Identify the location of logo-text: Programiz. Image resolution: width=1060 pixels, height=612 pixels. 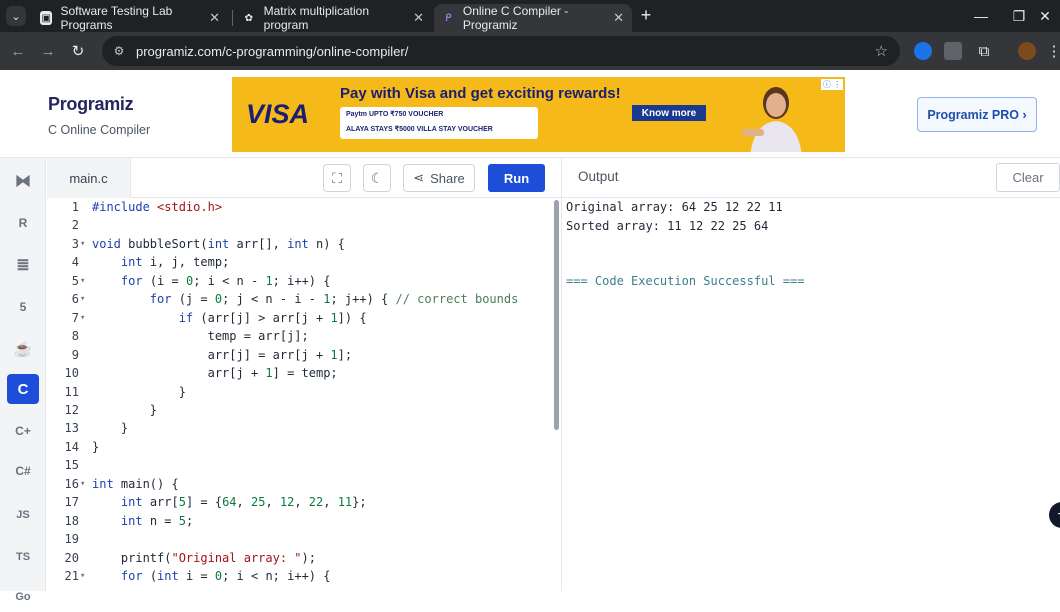
(91, 104).